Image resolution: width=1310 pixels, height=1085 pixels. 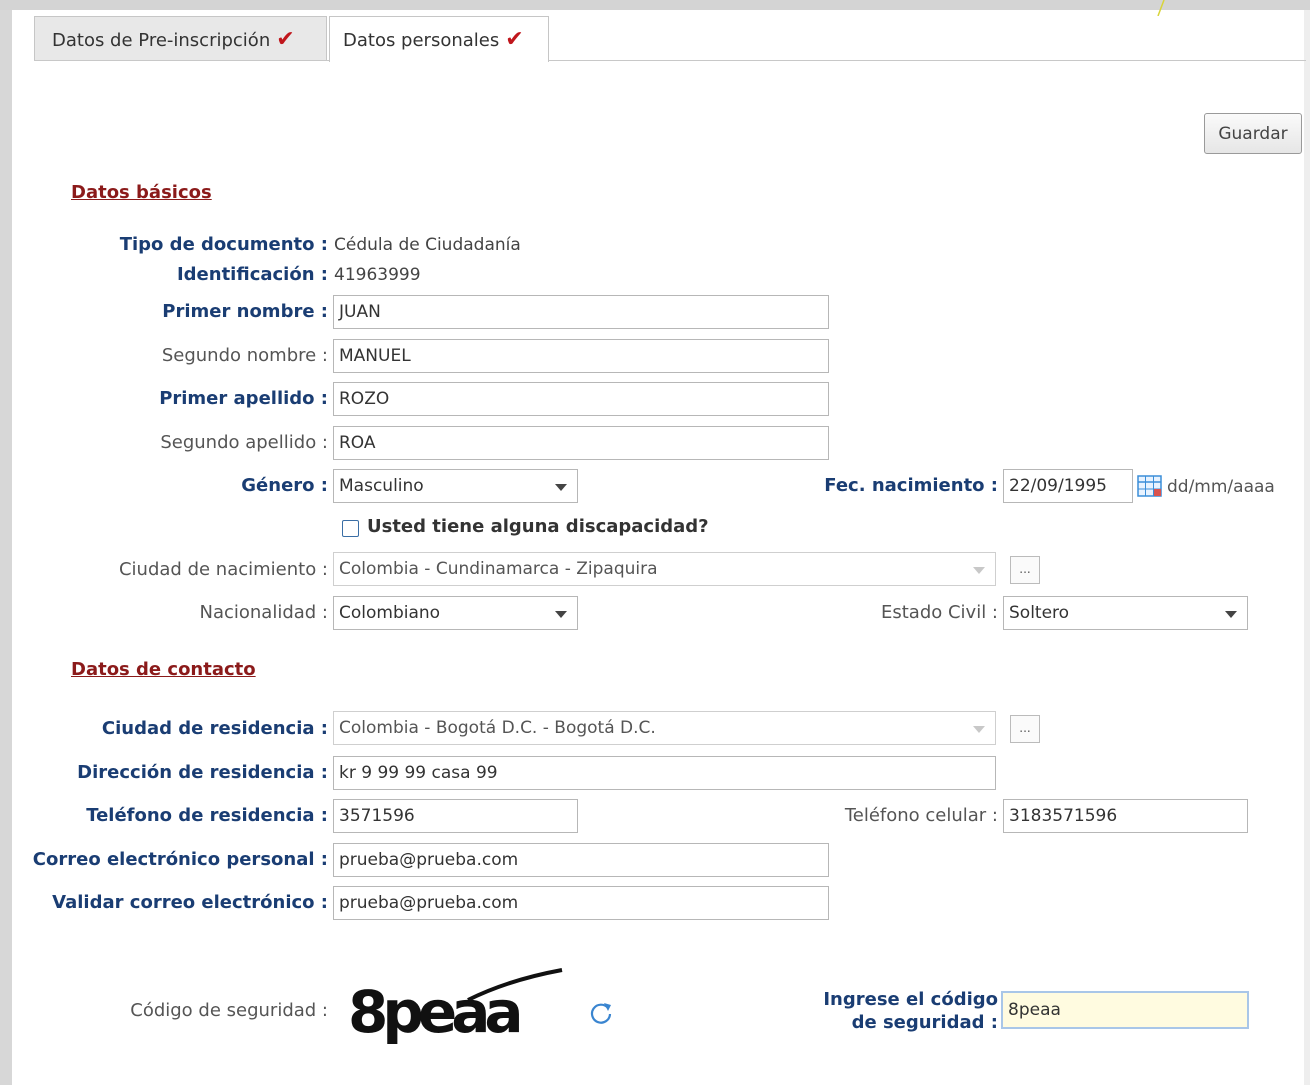 I want to click on ciudad-residencia-label: Ciudad de residencia :, so click(x=214, y=728).